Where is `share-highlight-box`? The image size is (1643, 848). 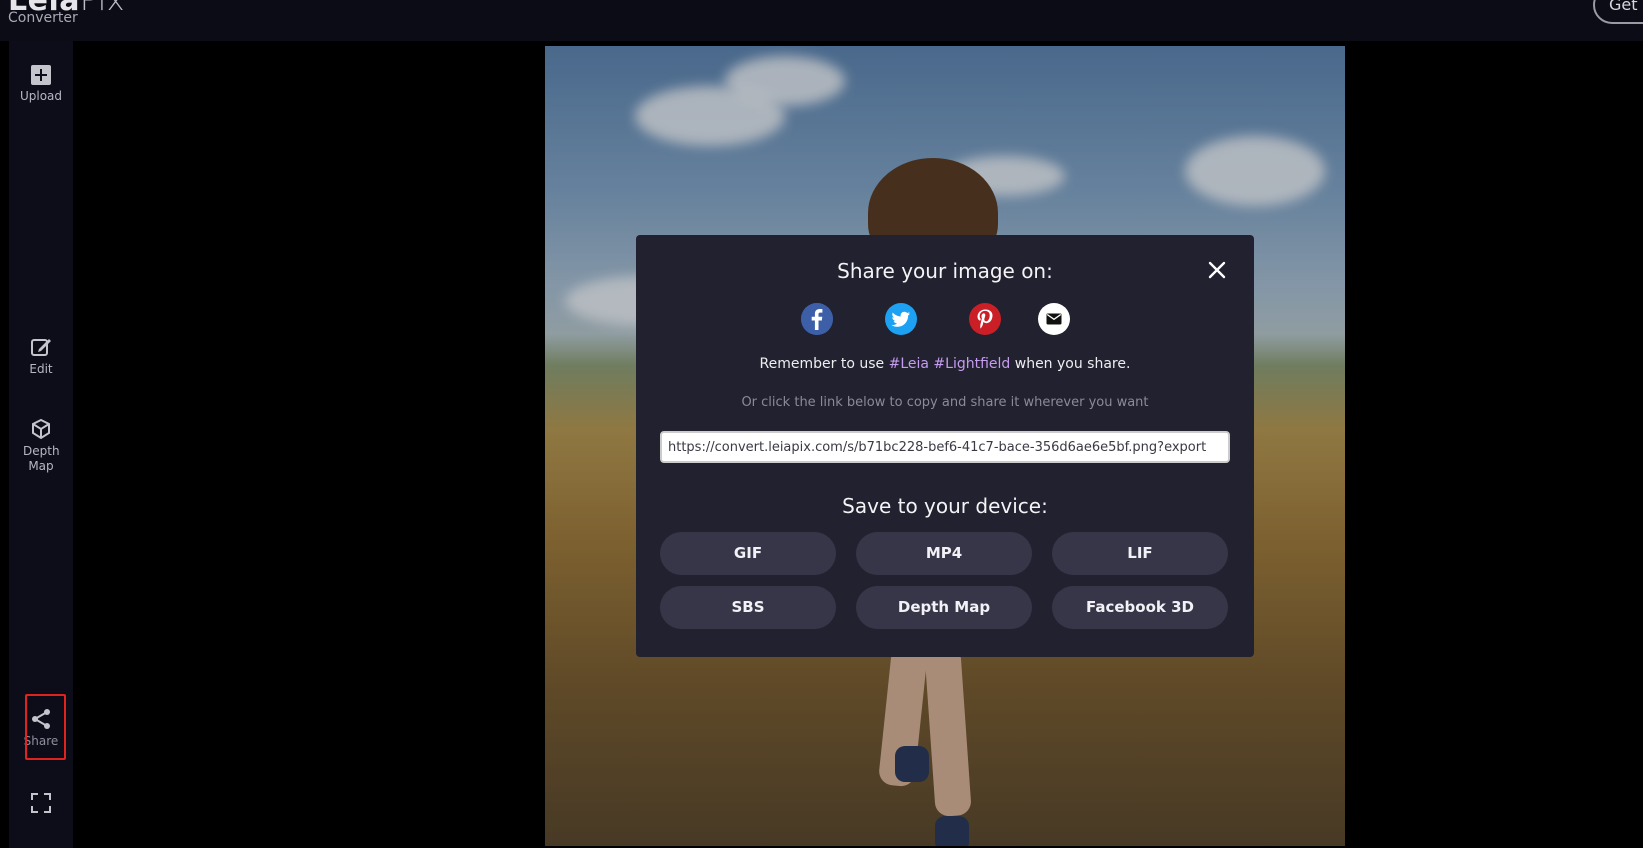 share-highlight-box is located at coordinates (45, 727).